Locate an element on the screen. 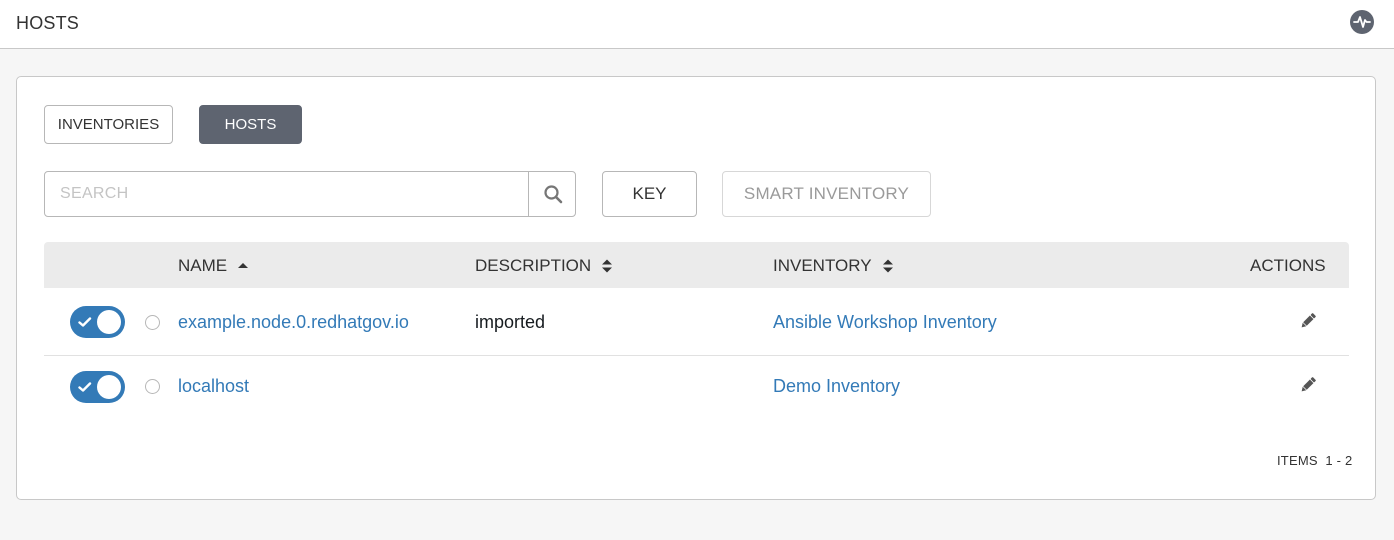  smart-inventory-button: SMART INVENTORY is located at coordinates (826, 194).